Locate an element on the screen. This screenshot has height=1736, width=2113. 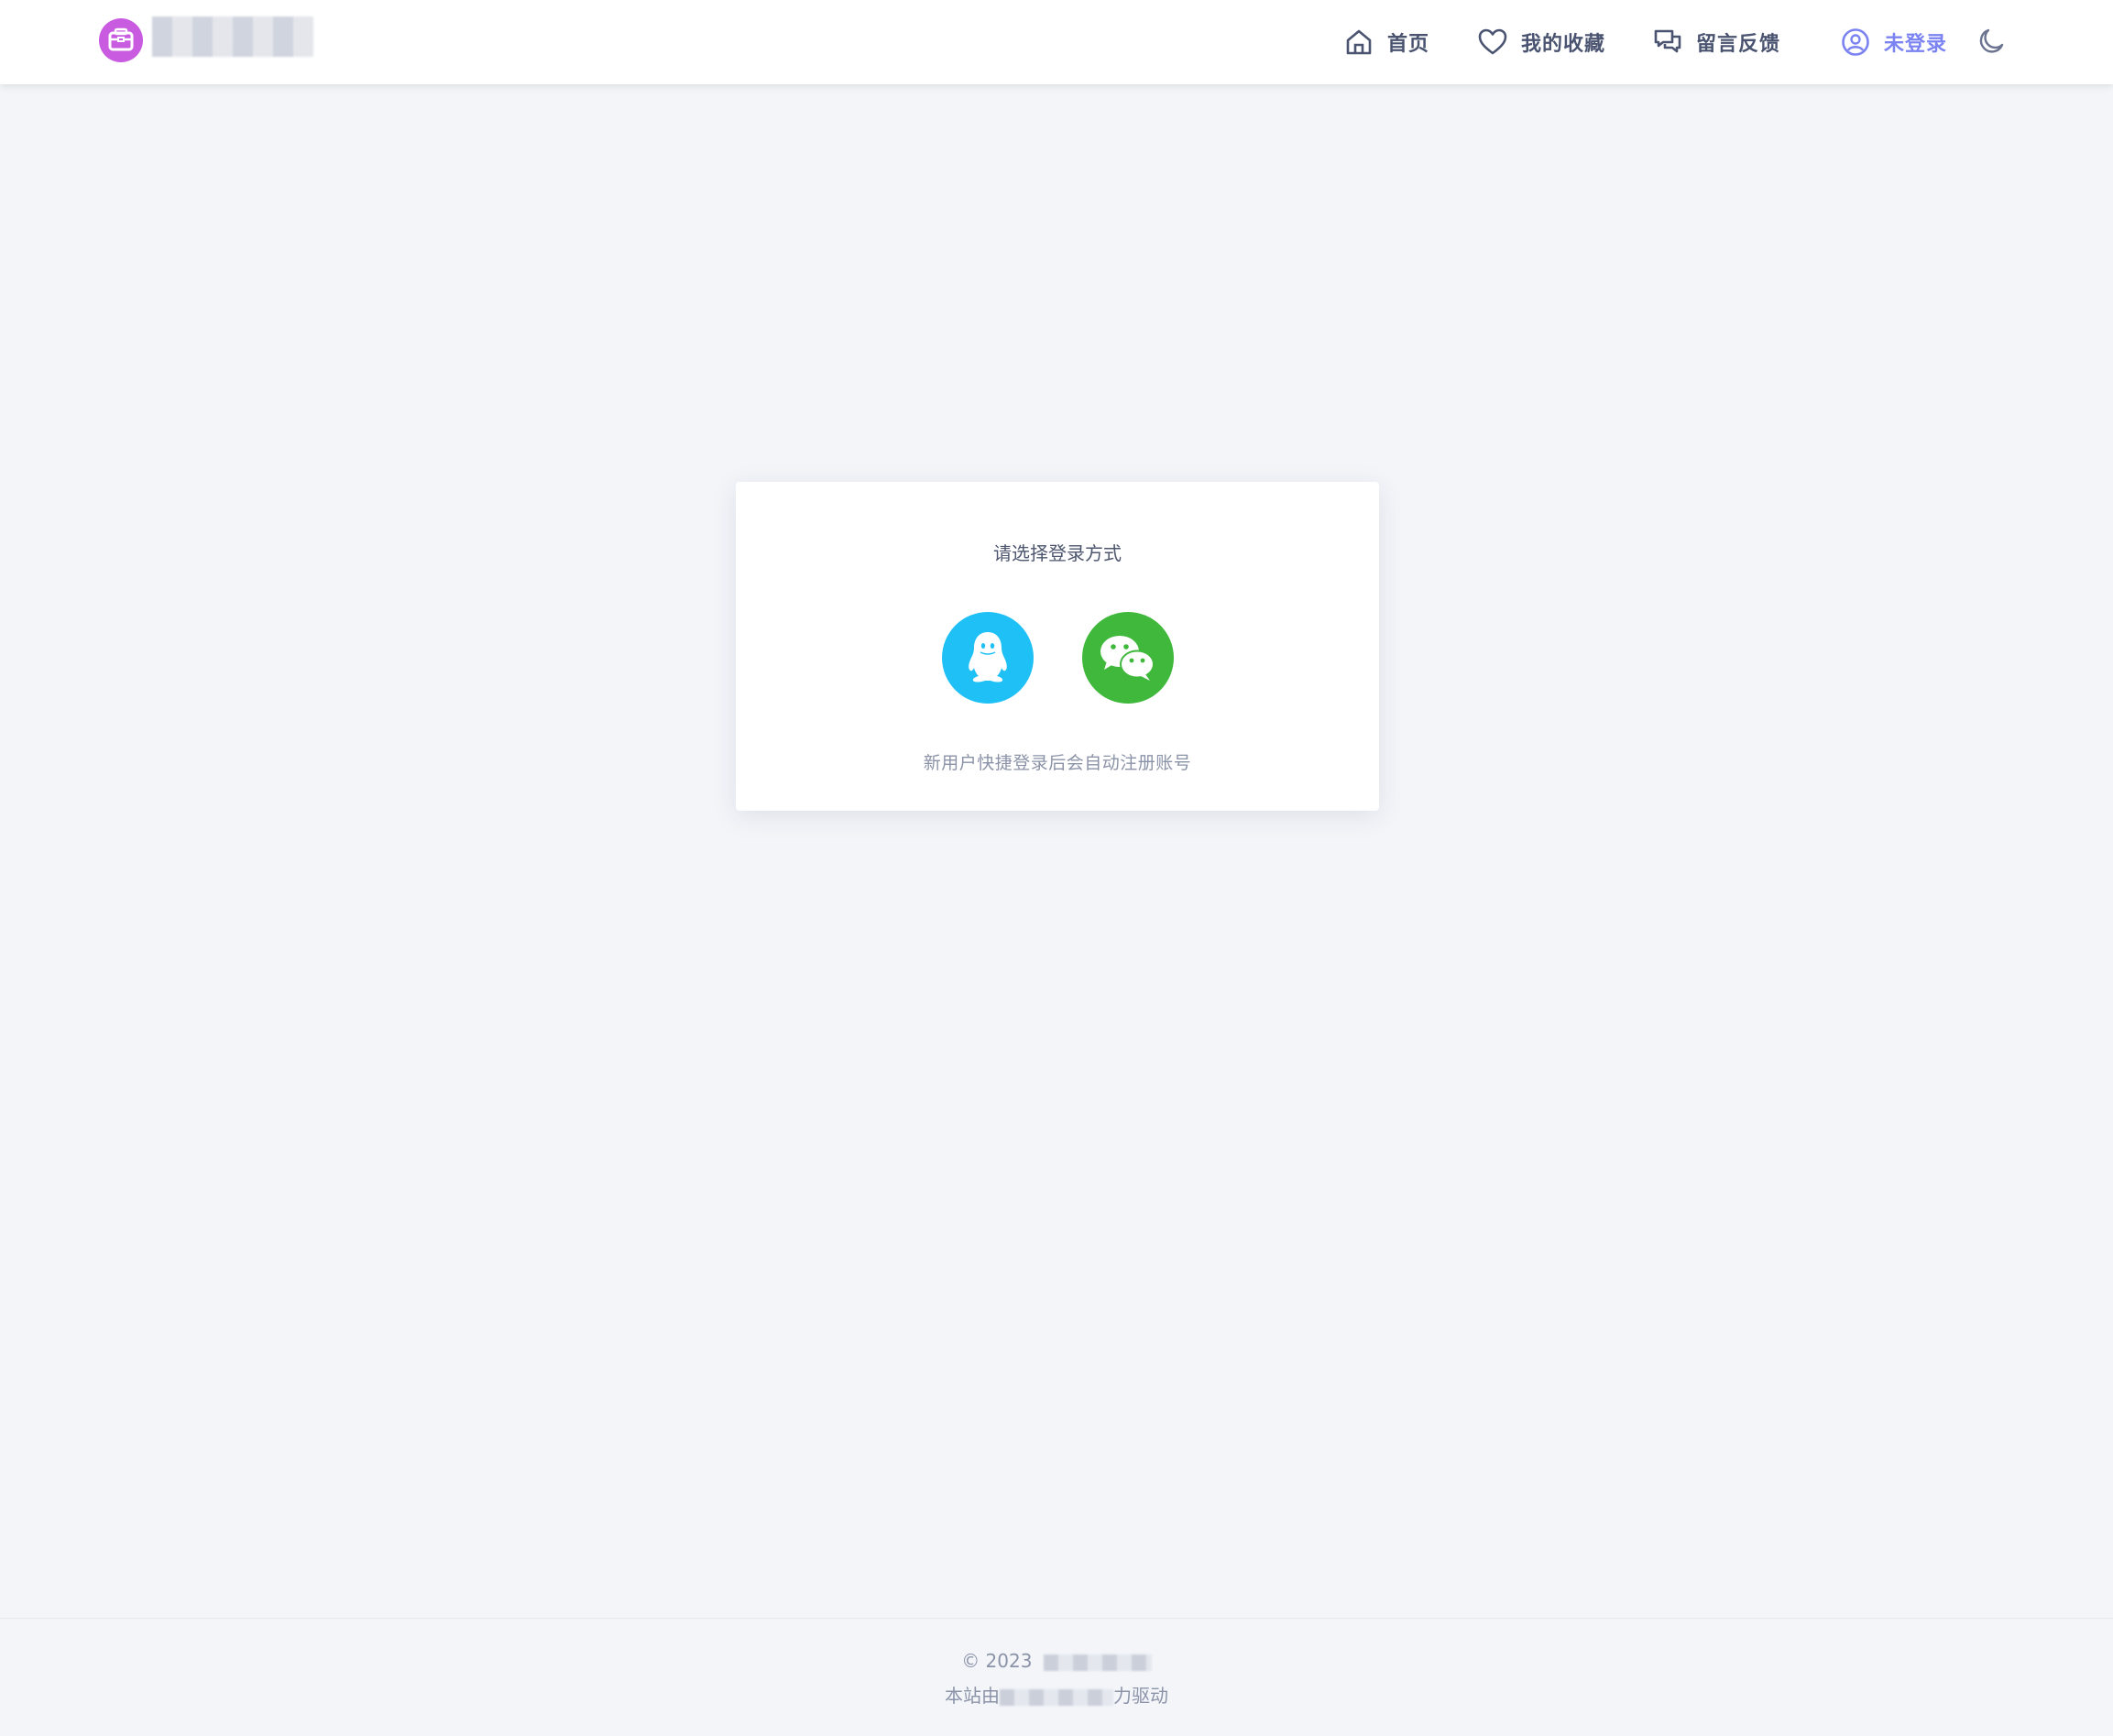
qq-login-button is located at coordinates (988, 658).